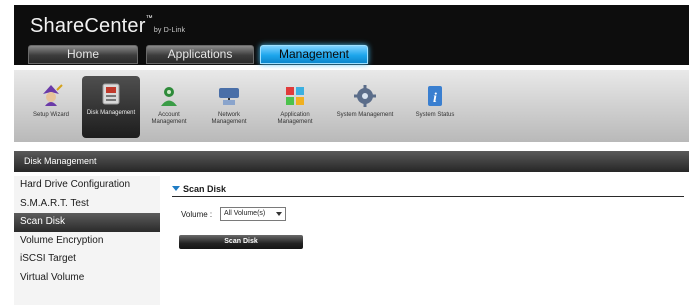 The width and height of the screenshot is (695, 305). I want to click on brand-name: ShareCenter, so click(88, 26).